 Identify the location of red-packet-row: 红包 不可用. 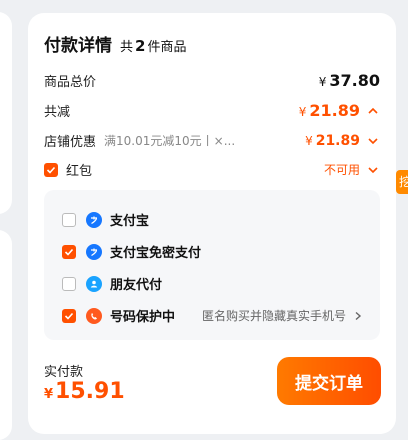
(212, 169).